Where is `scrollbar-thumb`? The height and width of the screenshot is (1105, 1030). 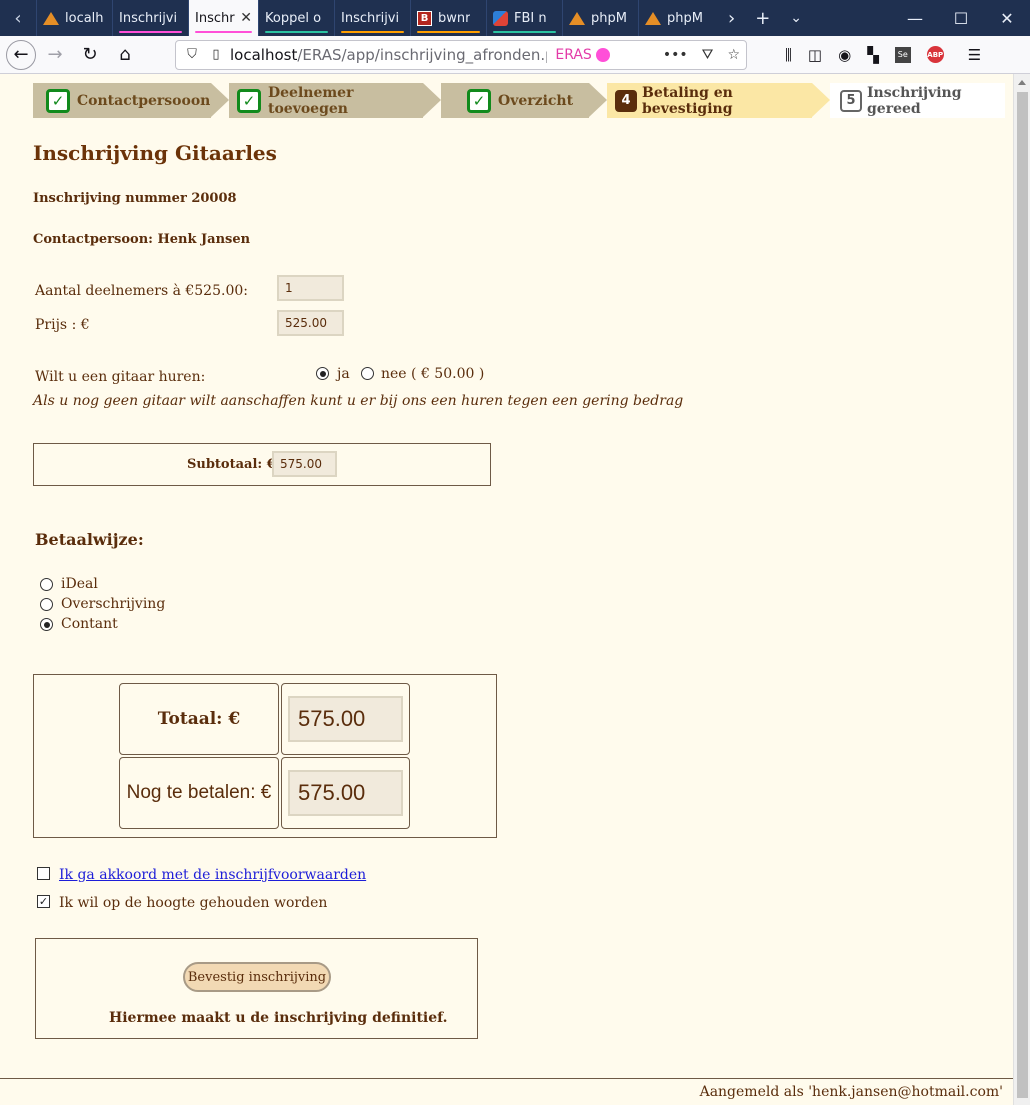 scrollbar-thumb is located at coordinates (1022, 595).